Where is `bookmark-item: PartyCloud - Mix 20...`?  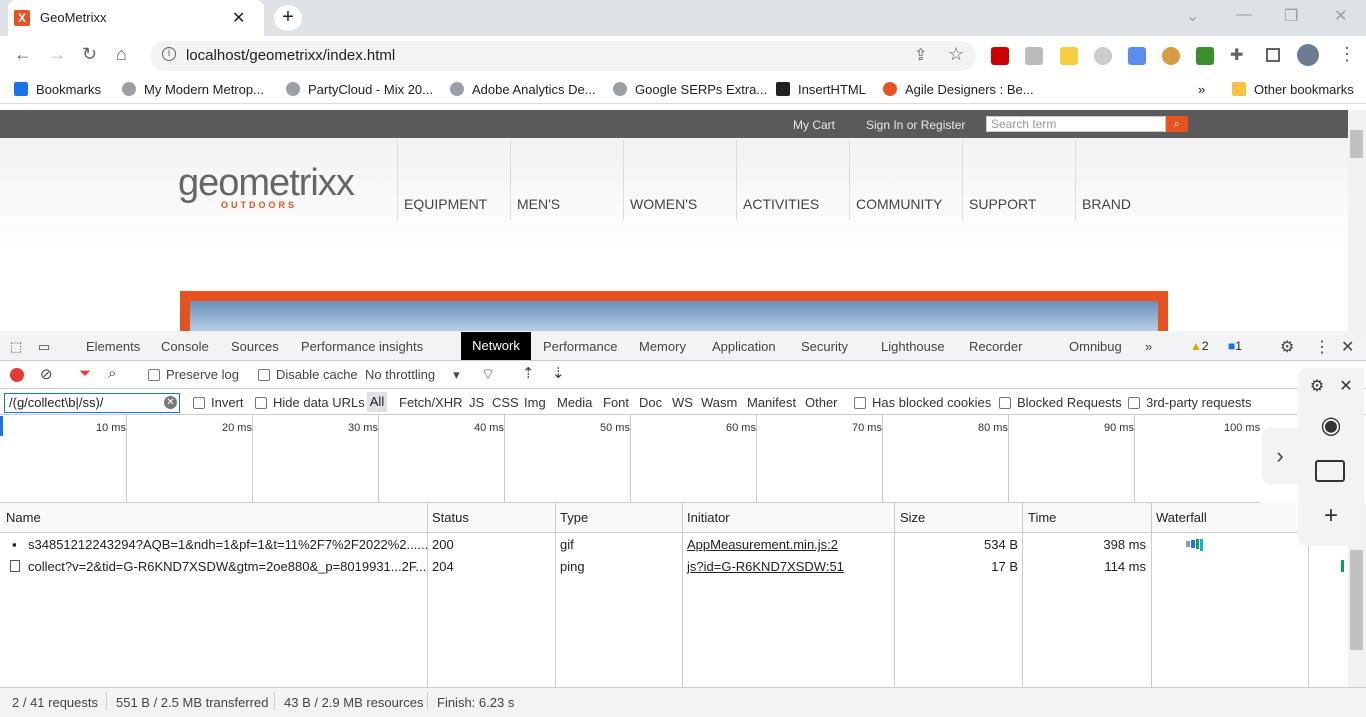 bookmark-item: PartyCloud - Mix 20... is located at coordinates (359, 89).